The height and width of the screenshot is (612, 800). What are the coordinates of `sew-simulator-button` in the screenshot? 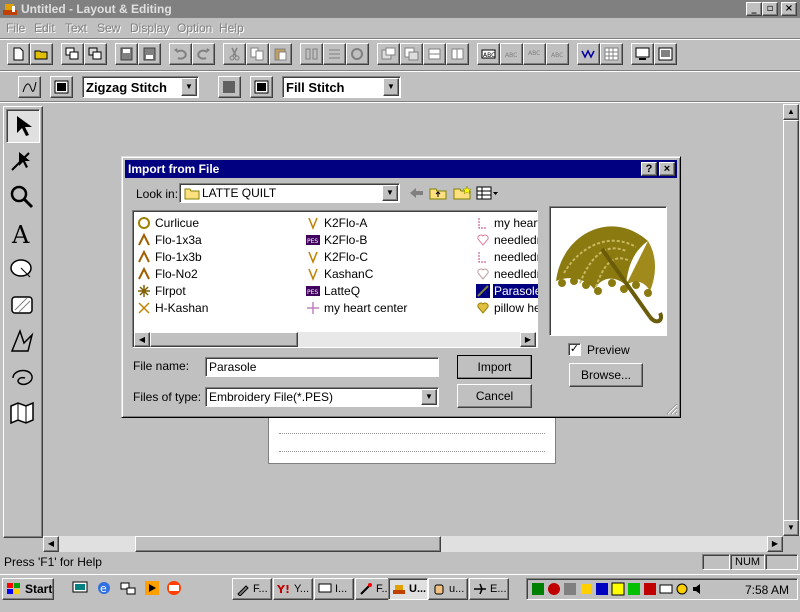 It's located at (642, 54).